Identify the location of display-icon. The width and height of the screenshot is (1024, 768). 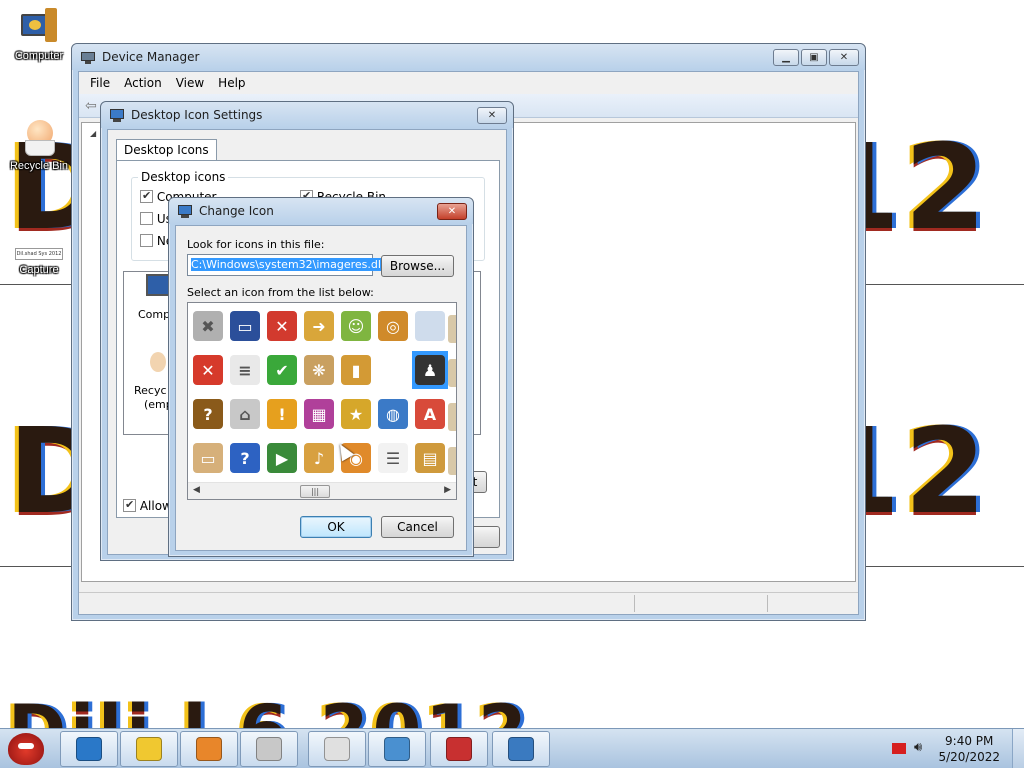
(521, 749).